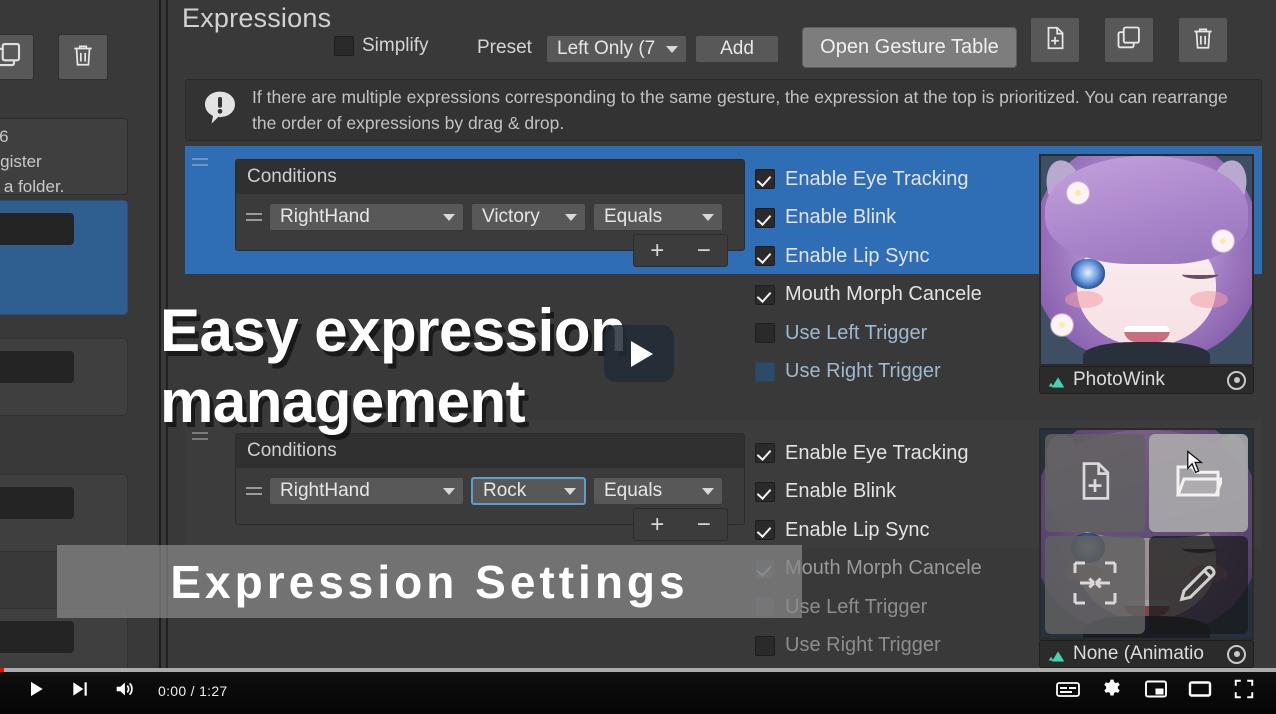 Image resolution: width=1276 pixels, height=714 pixels. I want to click on option-label: Use Left Trigger, so click(856, 606).